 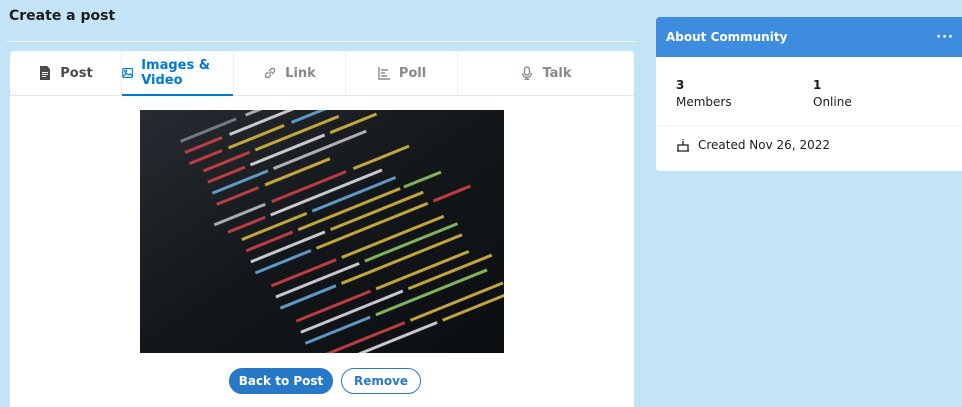 I want to click on created-date-row: Created Nov 26, 2022, so click(x=809, y=145).